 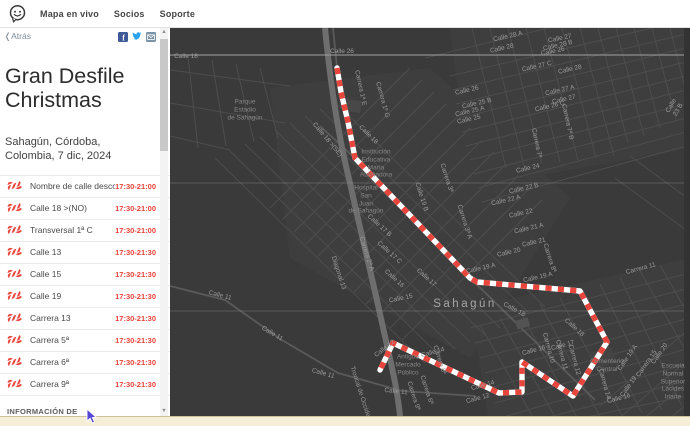 I want to click on map-label: Carrera 14, so click(x=604, y=383).